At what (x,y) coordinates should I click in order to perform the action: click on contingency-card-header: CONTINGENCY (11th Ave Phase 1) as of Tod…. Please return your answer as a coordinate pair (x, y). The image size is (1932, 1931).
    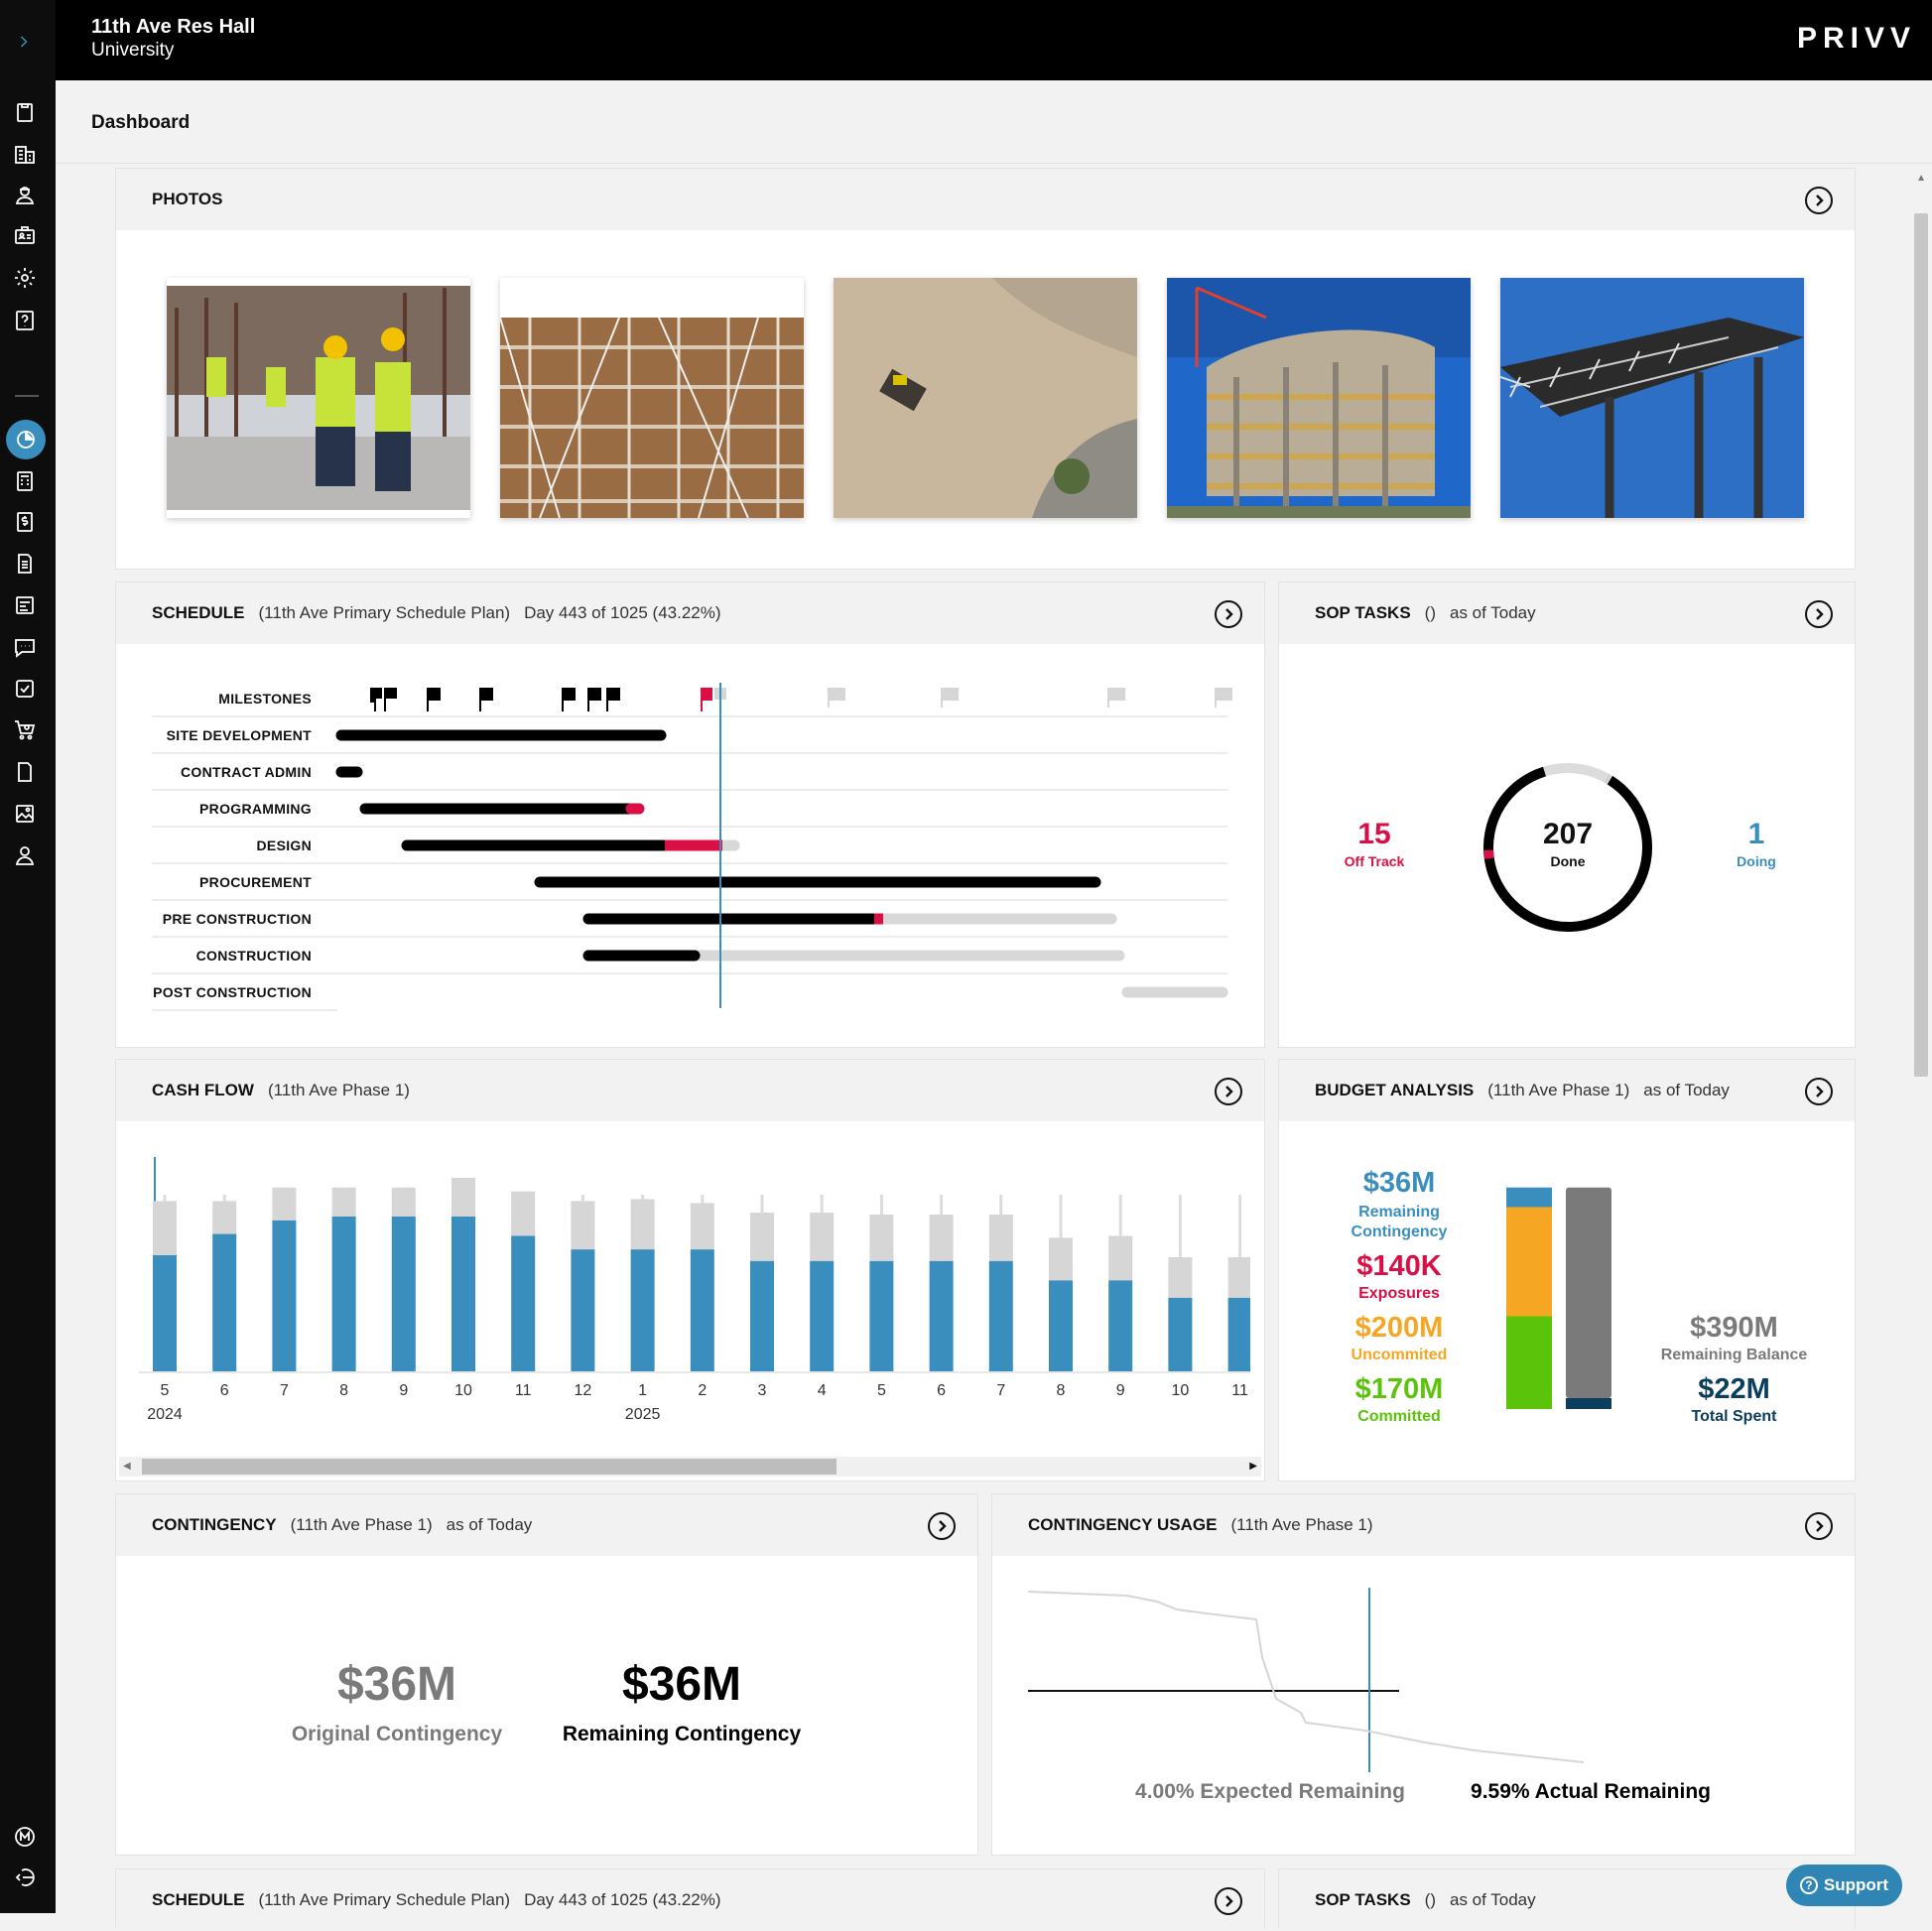
    Looking at the image, I should click on (546, 1525).